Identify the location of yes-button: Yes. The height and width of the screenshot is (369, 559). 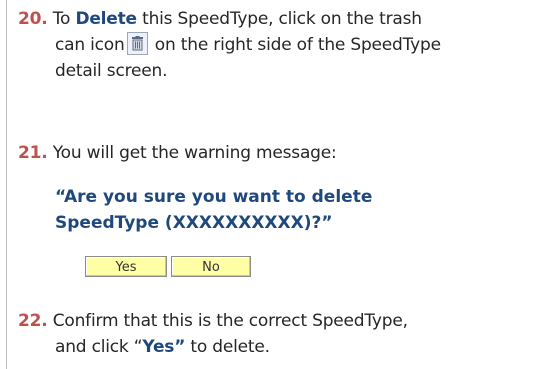
(126, 266).